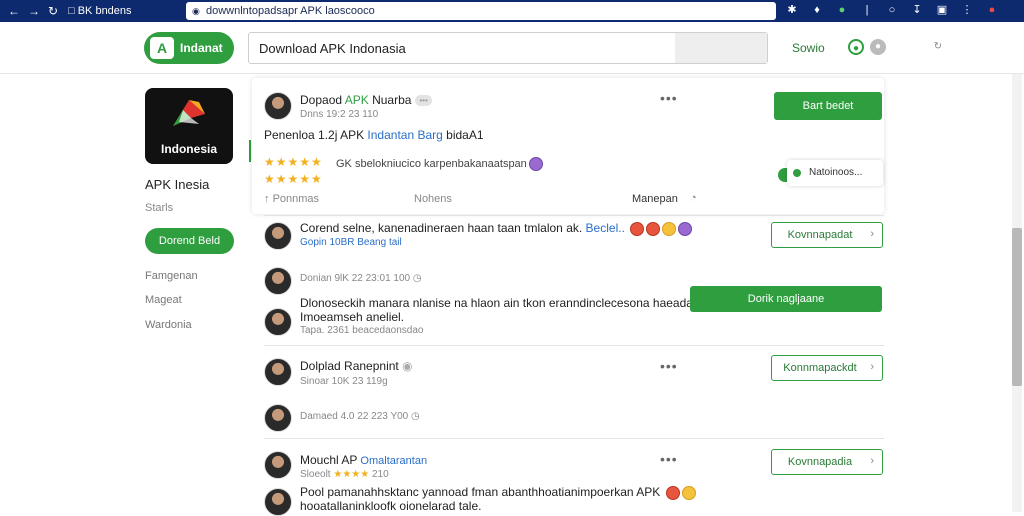 This screenshot has width=1024, height=516. I want to click on logo-icon: A, so click(162, 48).